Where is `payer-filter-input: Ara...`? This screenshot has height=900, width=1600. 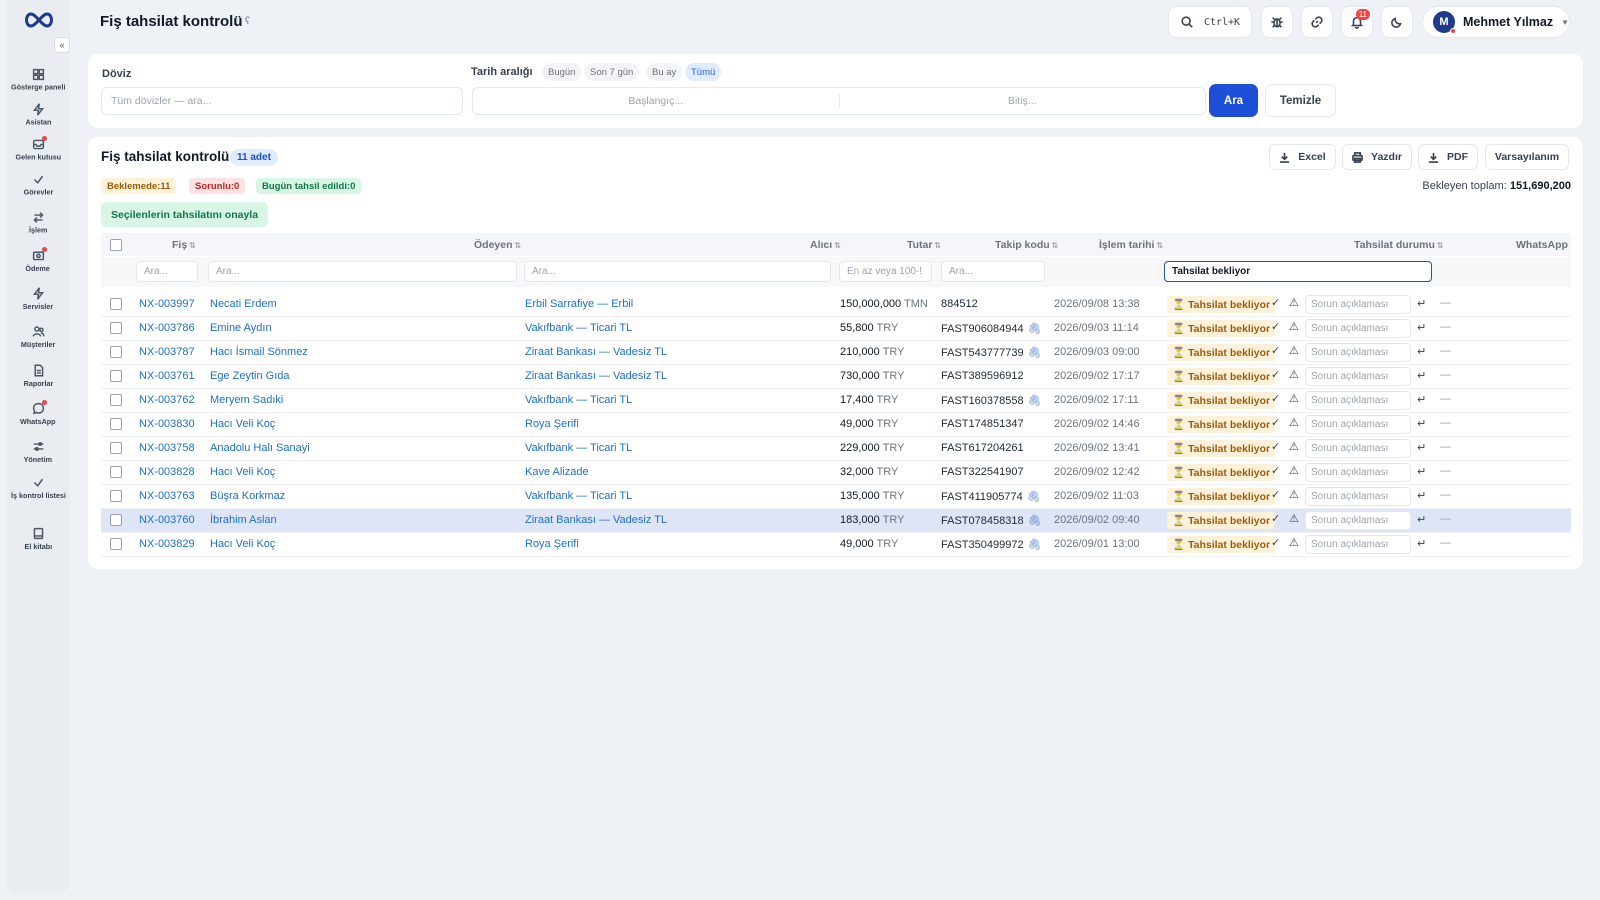 payer-filter-input: Ara... is located at coordinates (362, 271).